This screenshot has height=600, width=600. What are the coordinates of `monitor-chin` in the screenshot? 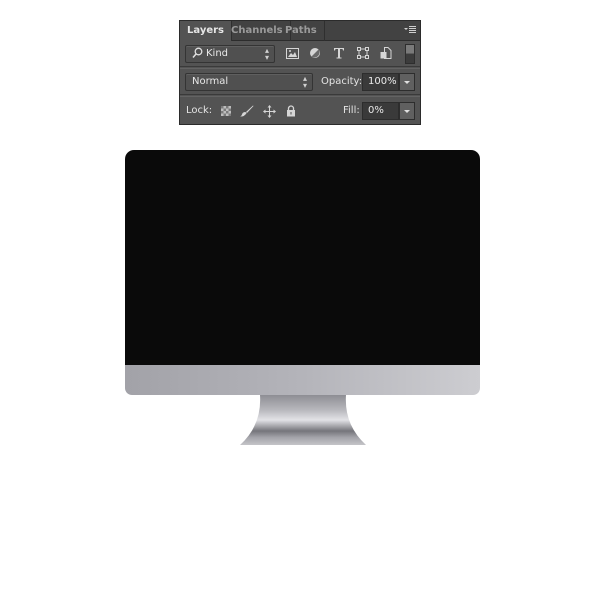 It's located at (302, 380).